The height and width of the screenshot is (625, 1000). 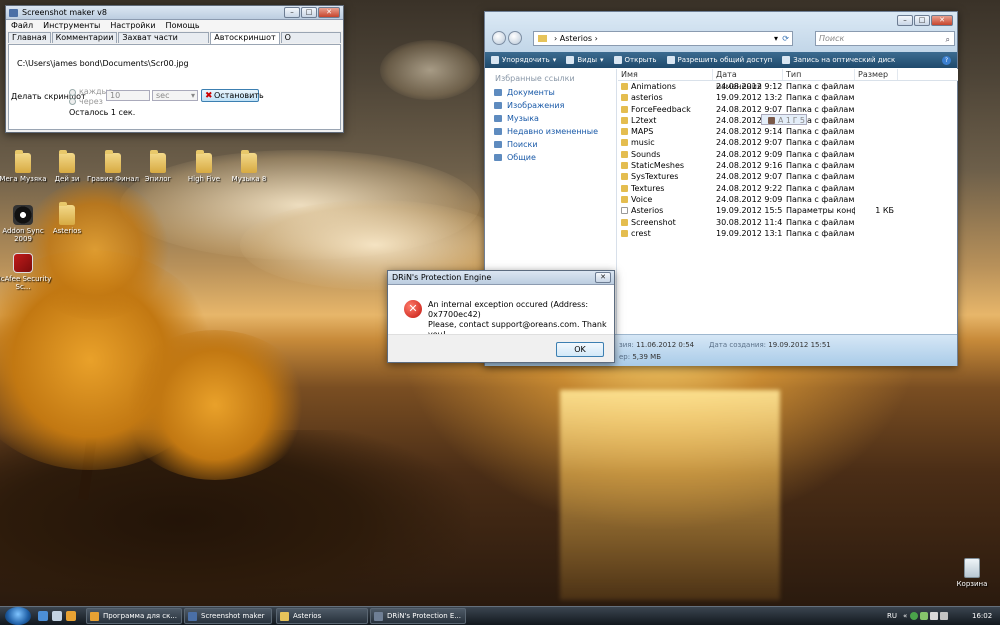 I want to click on nav-recent: Недавно измененные, so click(x=550, y=131).